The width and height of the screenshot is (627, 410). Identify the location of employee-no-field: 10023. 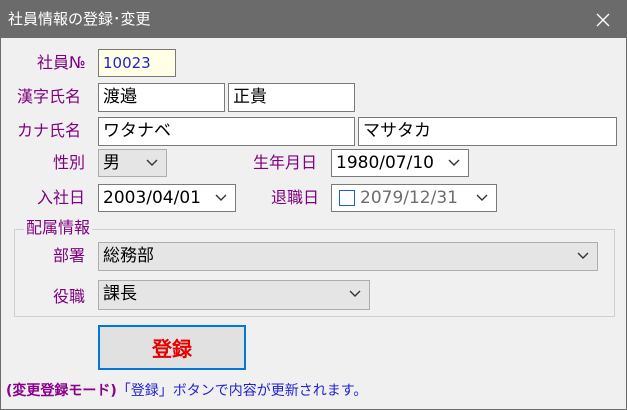
(137, 63).